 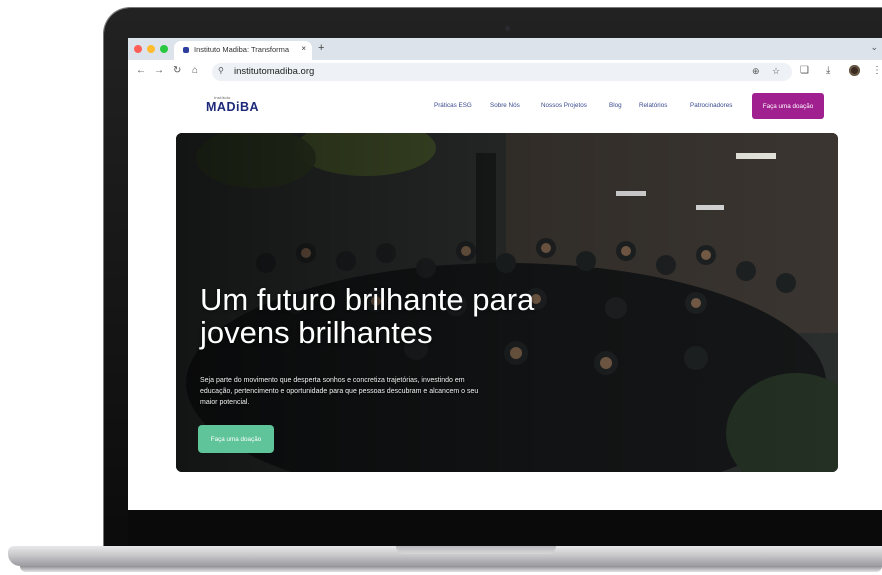 I want to click on reload-icon: ↻, so click(x=177, y=70).